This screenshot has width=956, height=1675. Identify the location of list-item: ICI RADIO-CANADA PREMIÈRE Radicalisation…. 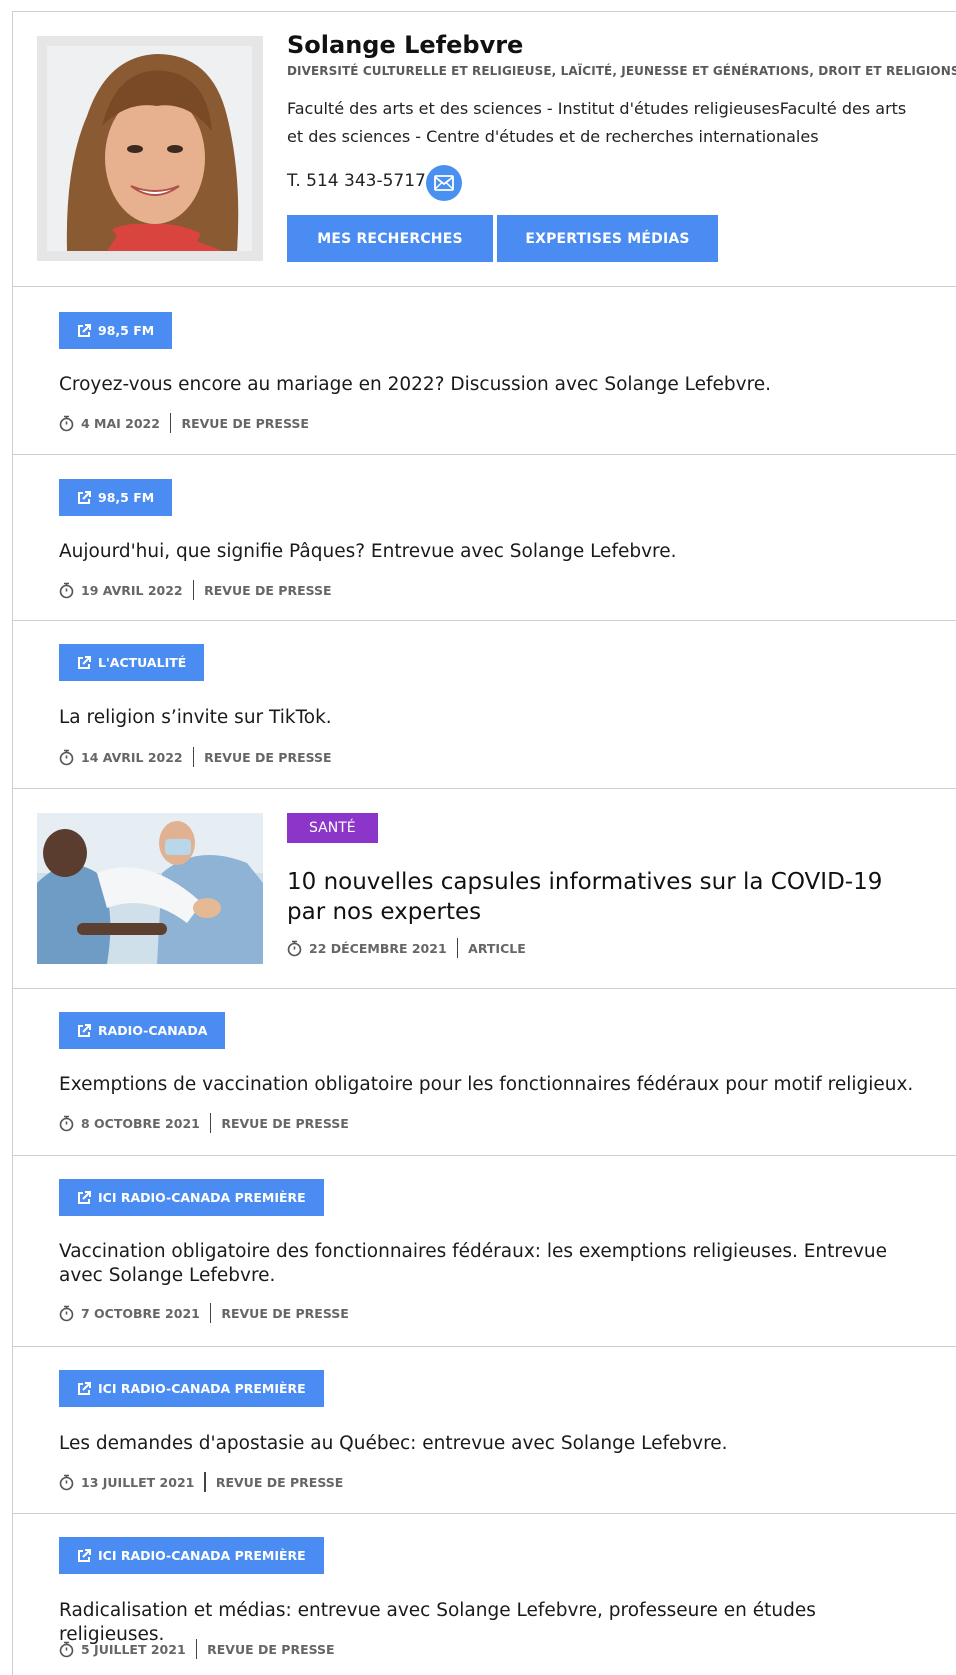
(484, 1594).